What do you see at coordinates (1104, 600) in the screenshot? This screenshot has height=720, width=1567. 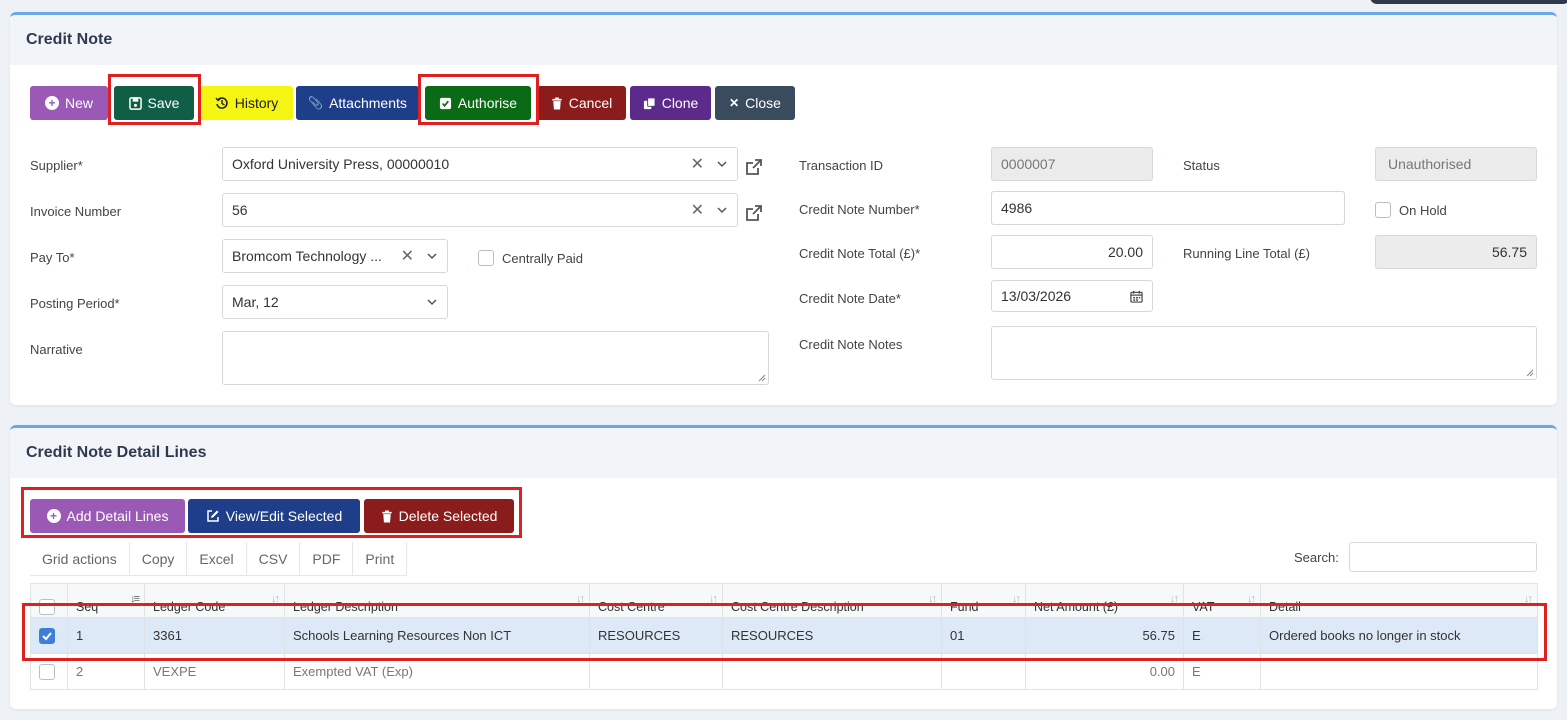 I see `column-header-net-amount: Net Amount (£) ↓↑` at bounding box center [1104, 600].